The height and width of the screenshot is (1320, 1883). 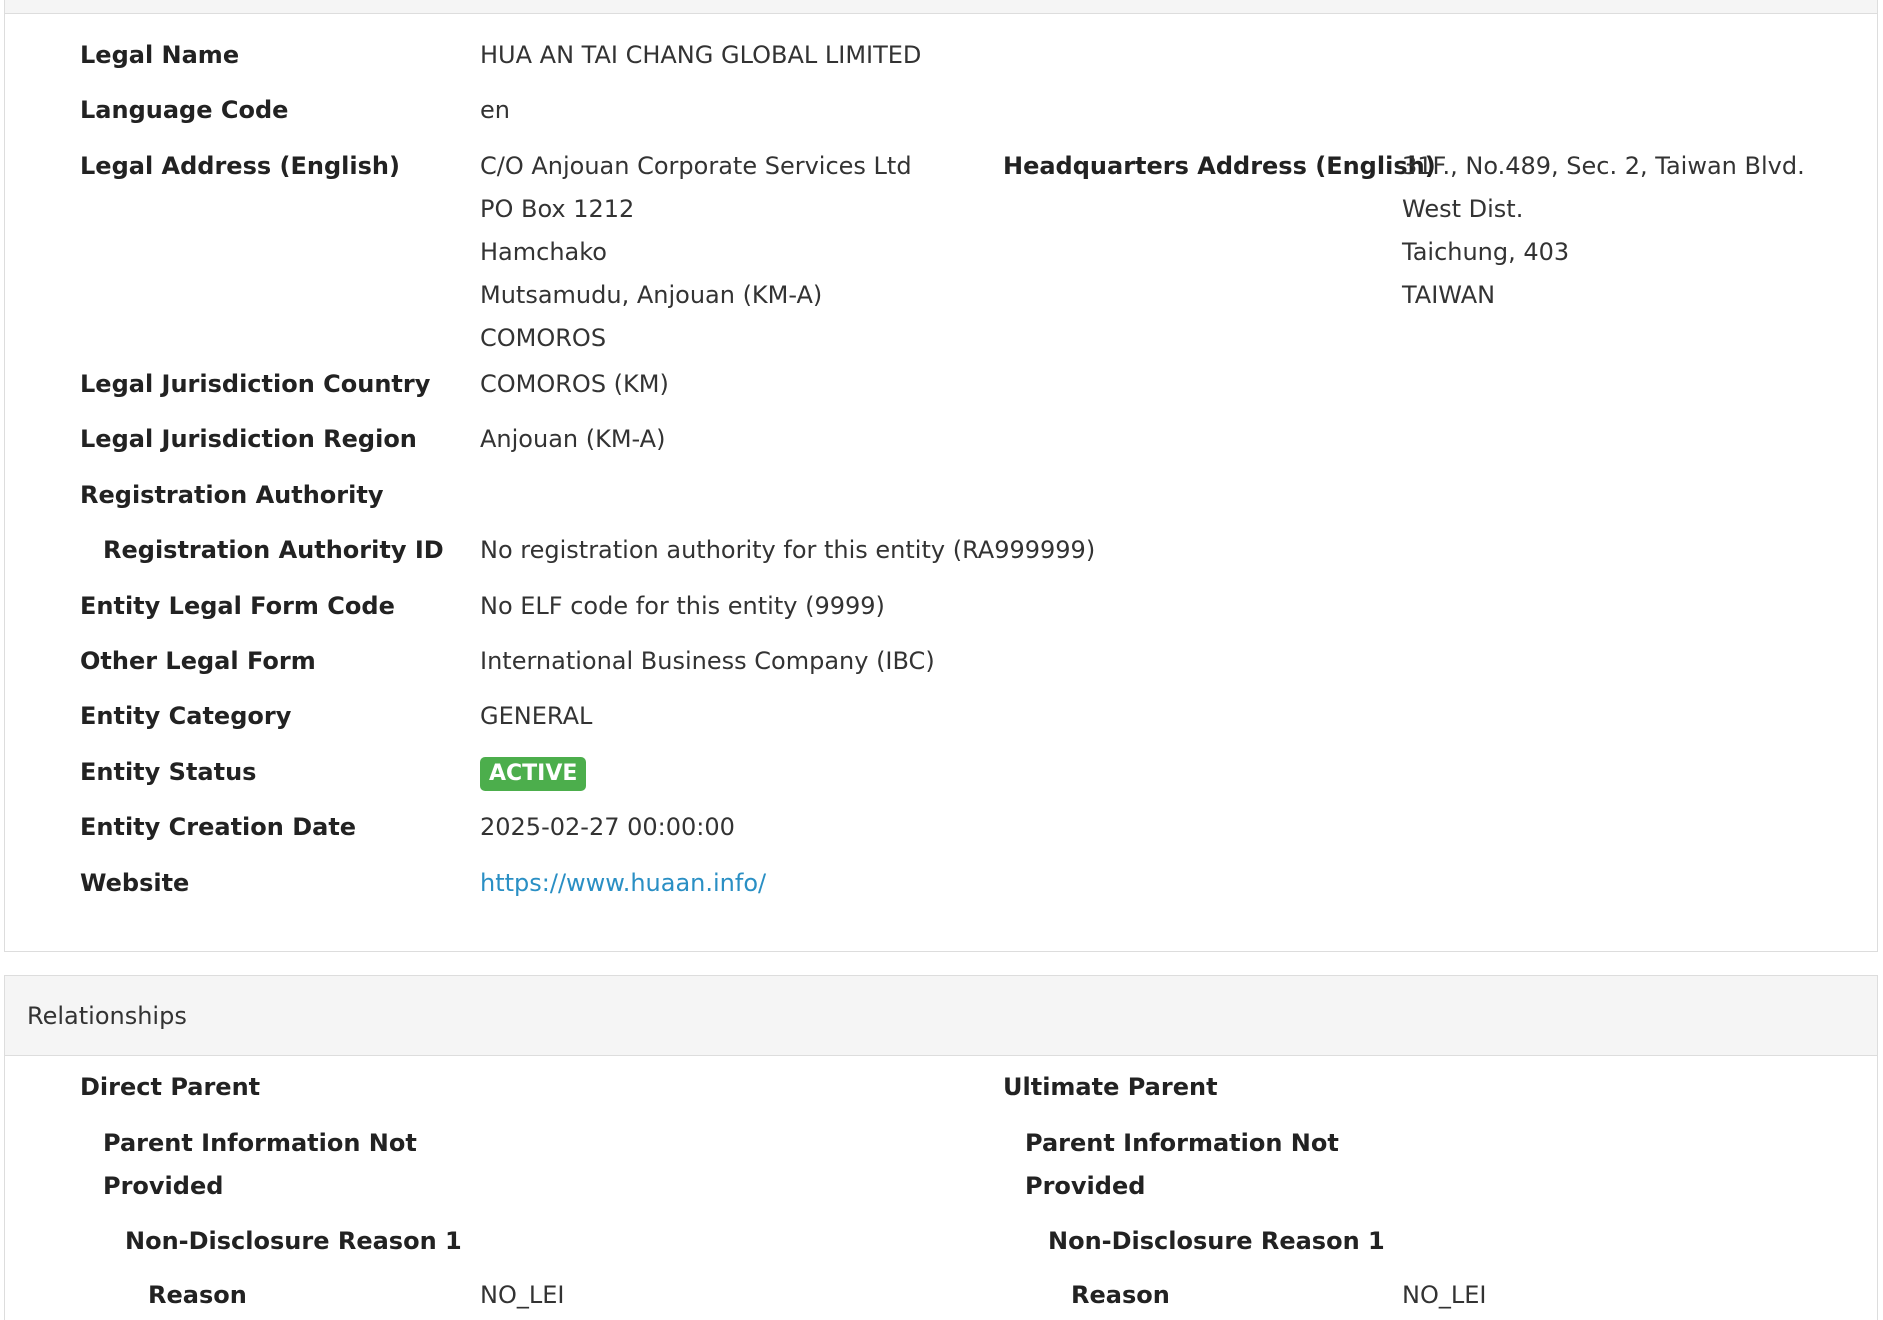 I want to click on direct-parent-reason-value: NO_LEI, so click(x=522, y=1295).